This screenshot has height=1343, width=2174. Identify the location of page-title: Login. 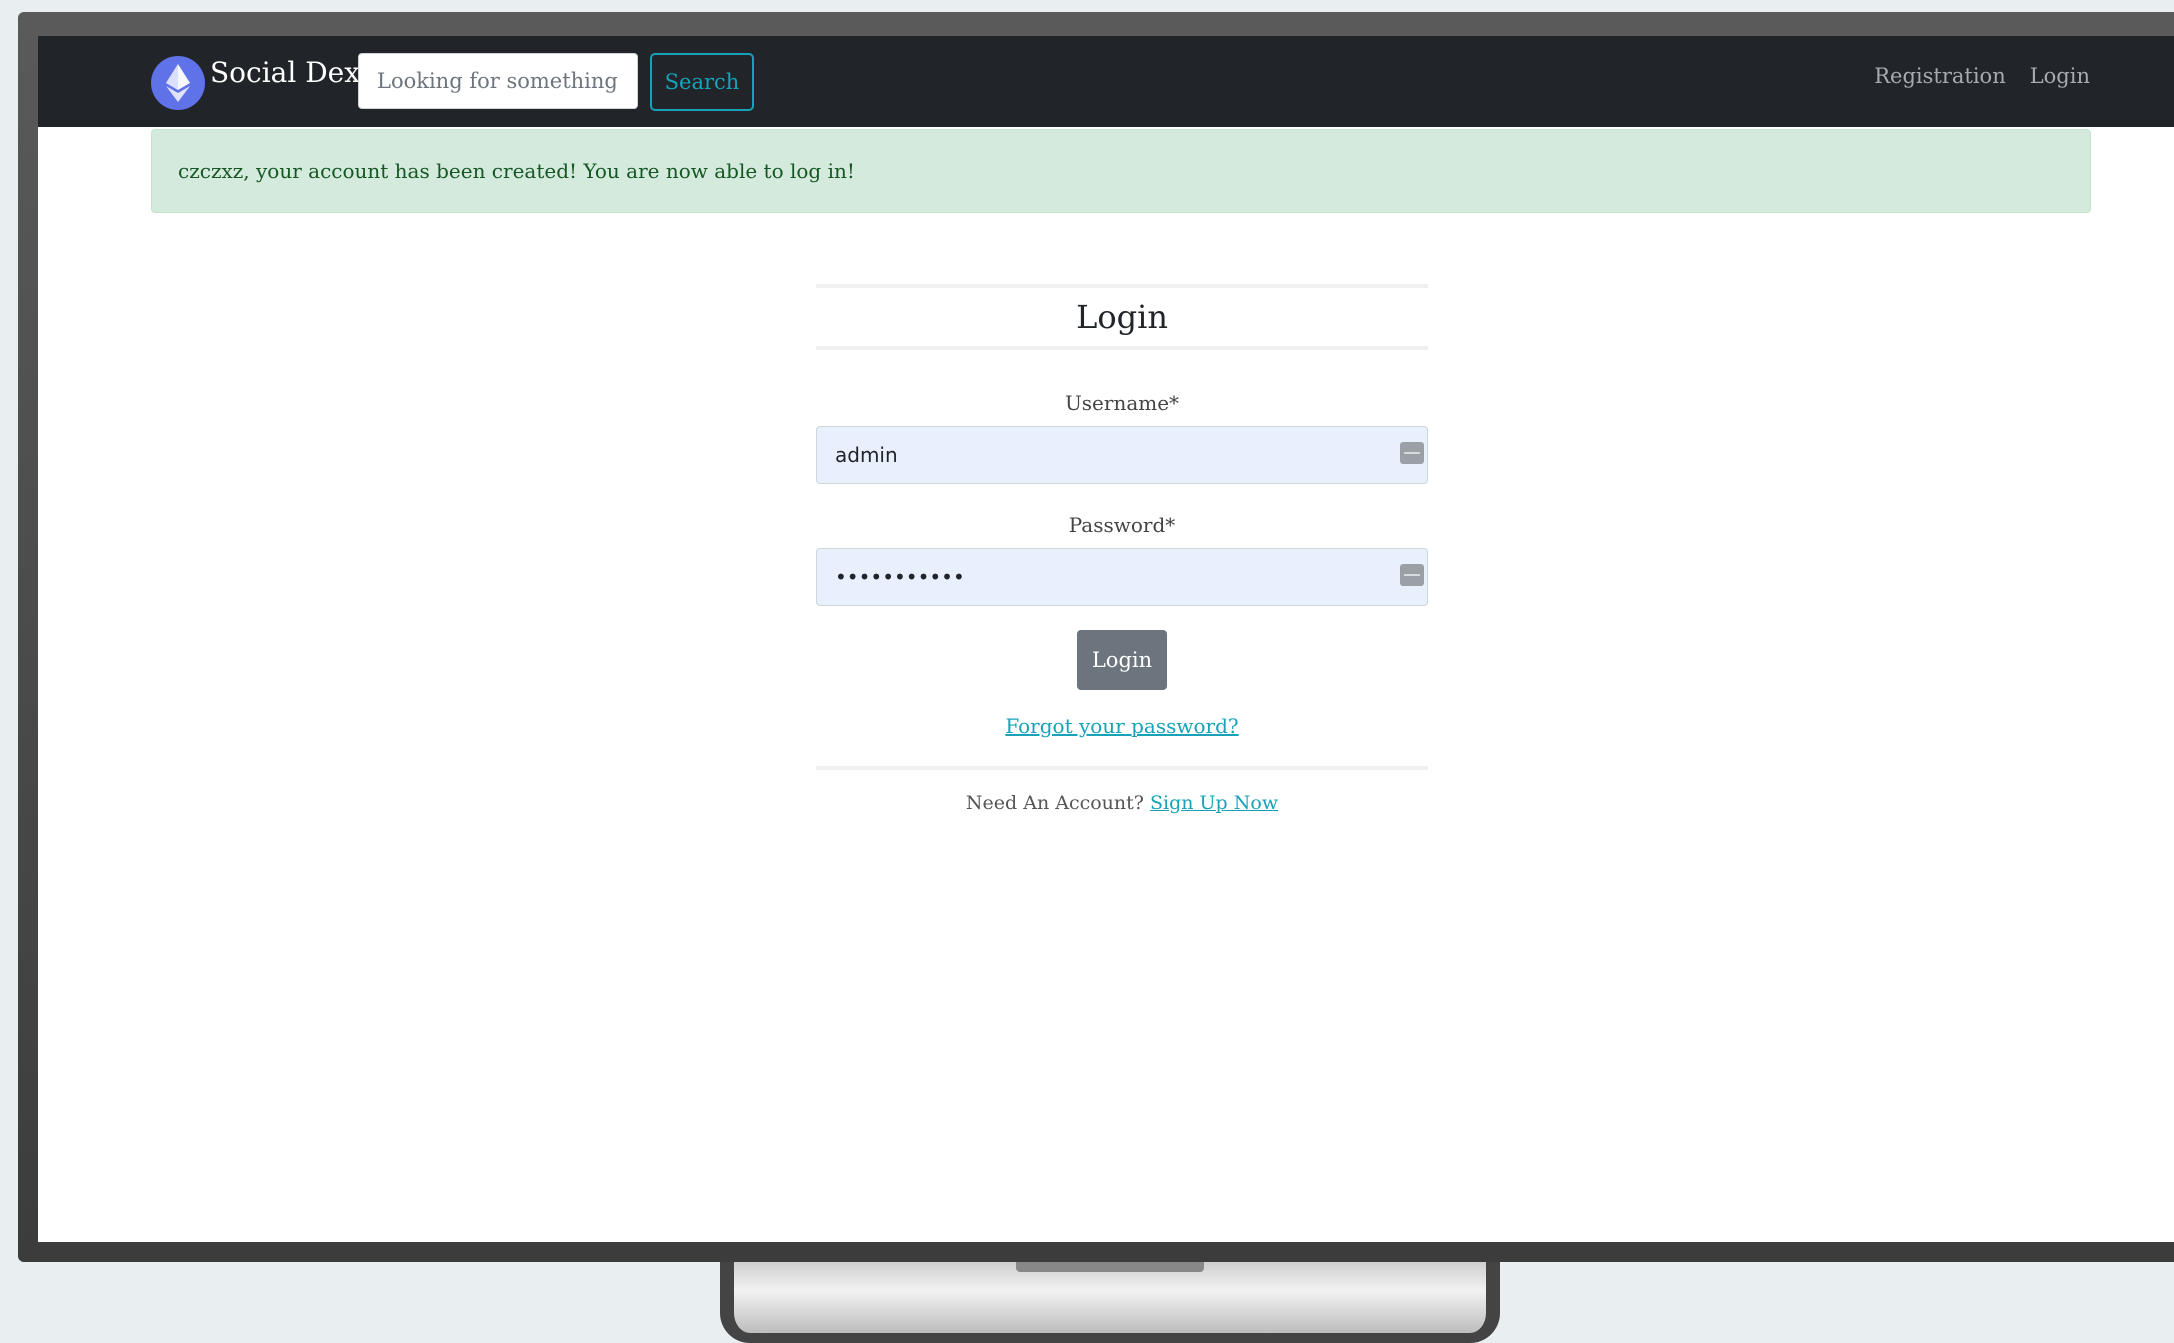
(1122, 317).